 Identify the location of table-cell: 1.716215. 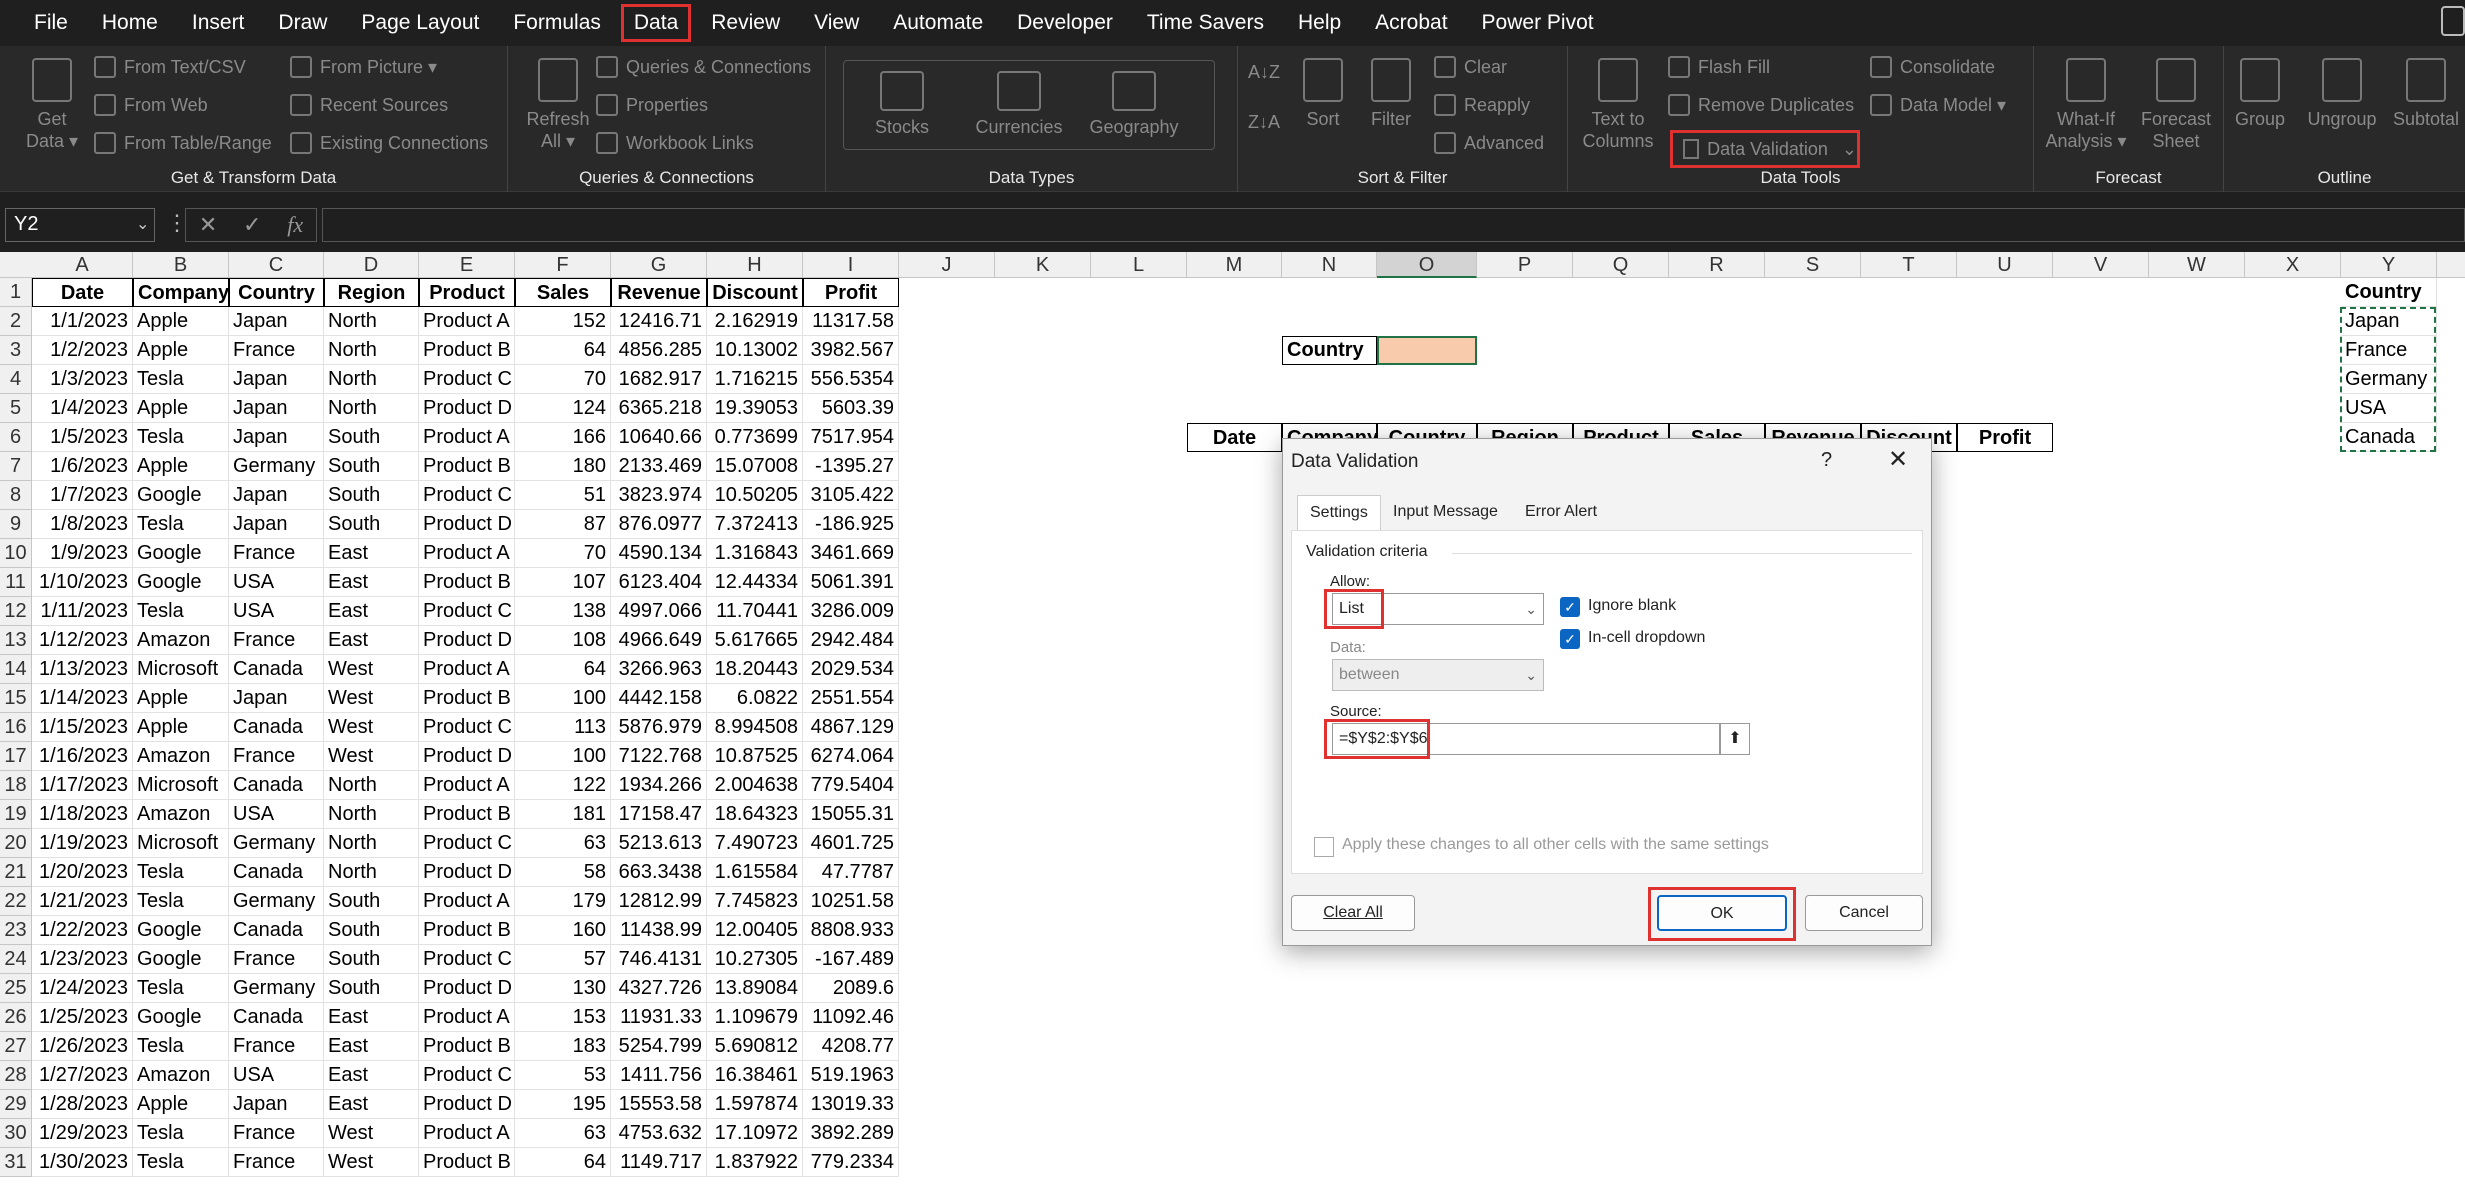
(755, 379).